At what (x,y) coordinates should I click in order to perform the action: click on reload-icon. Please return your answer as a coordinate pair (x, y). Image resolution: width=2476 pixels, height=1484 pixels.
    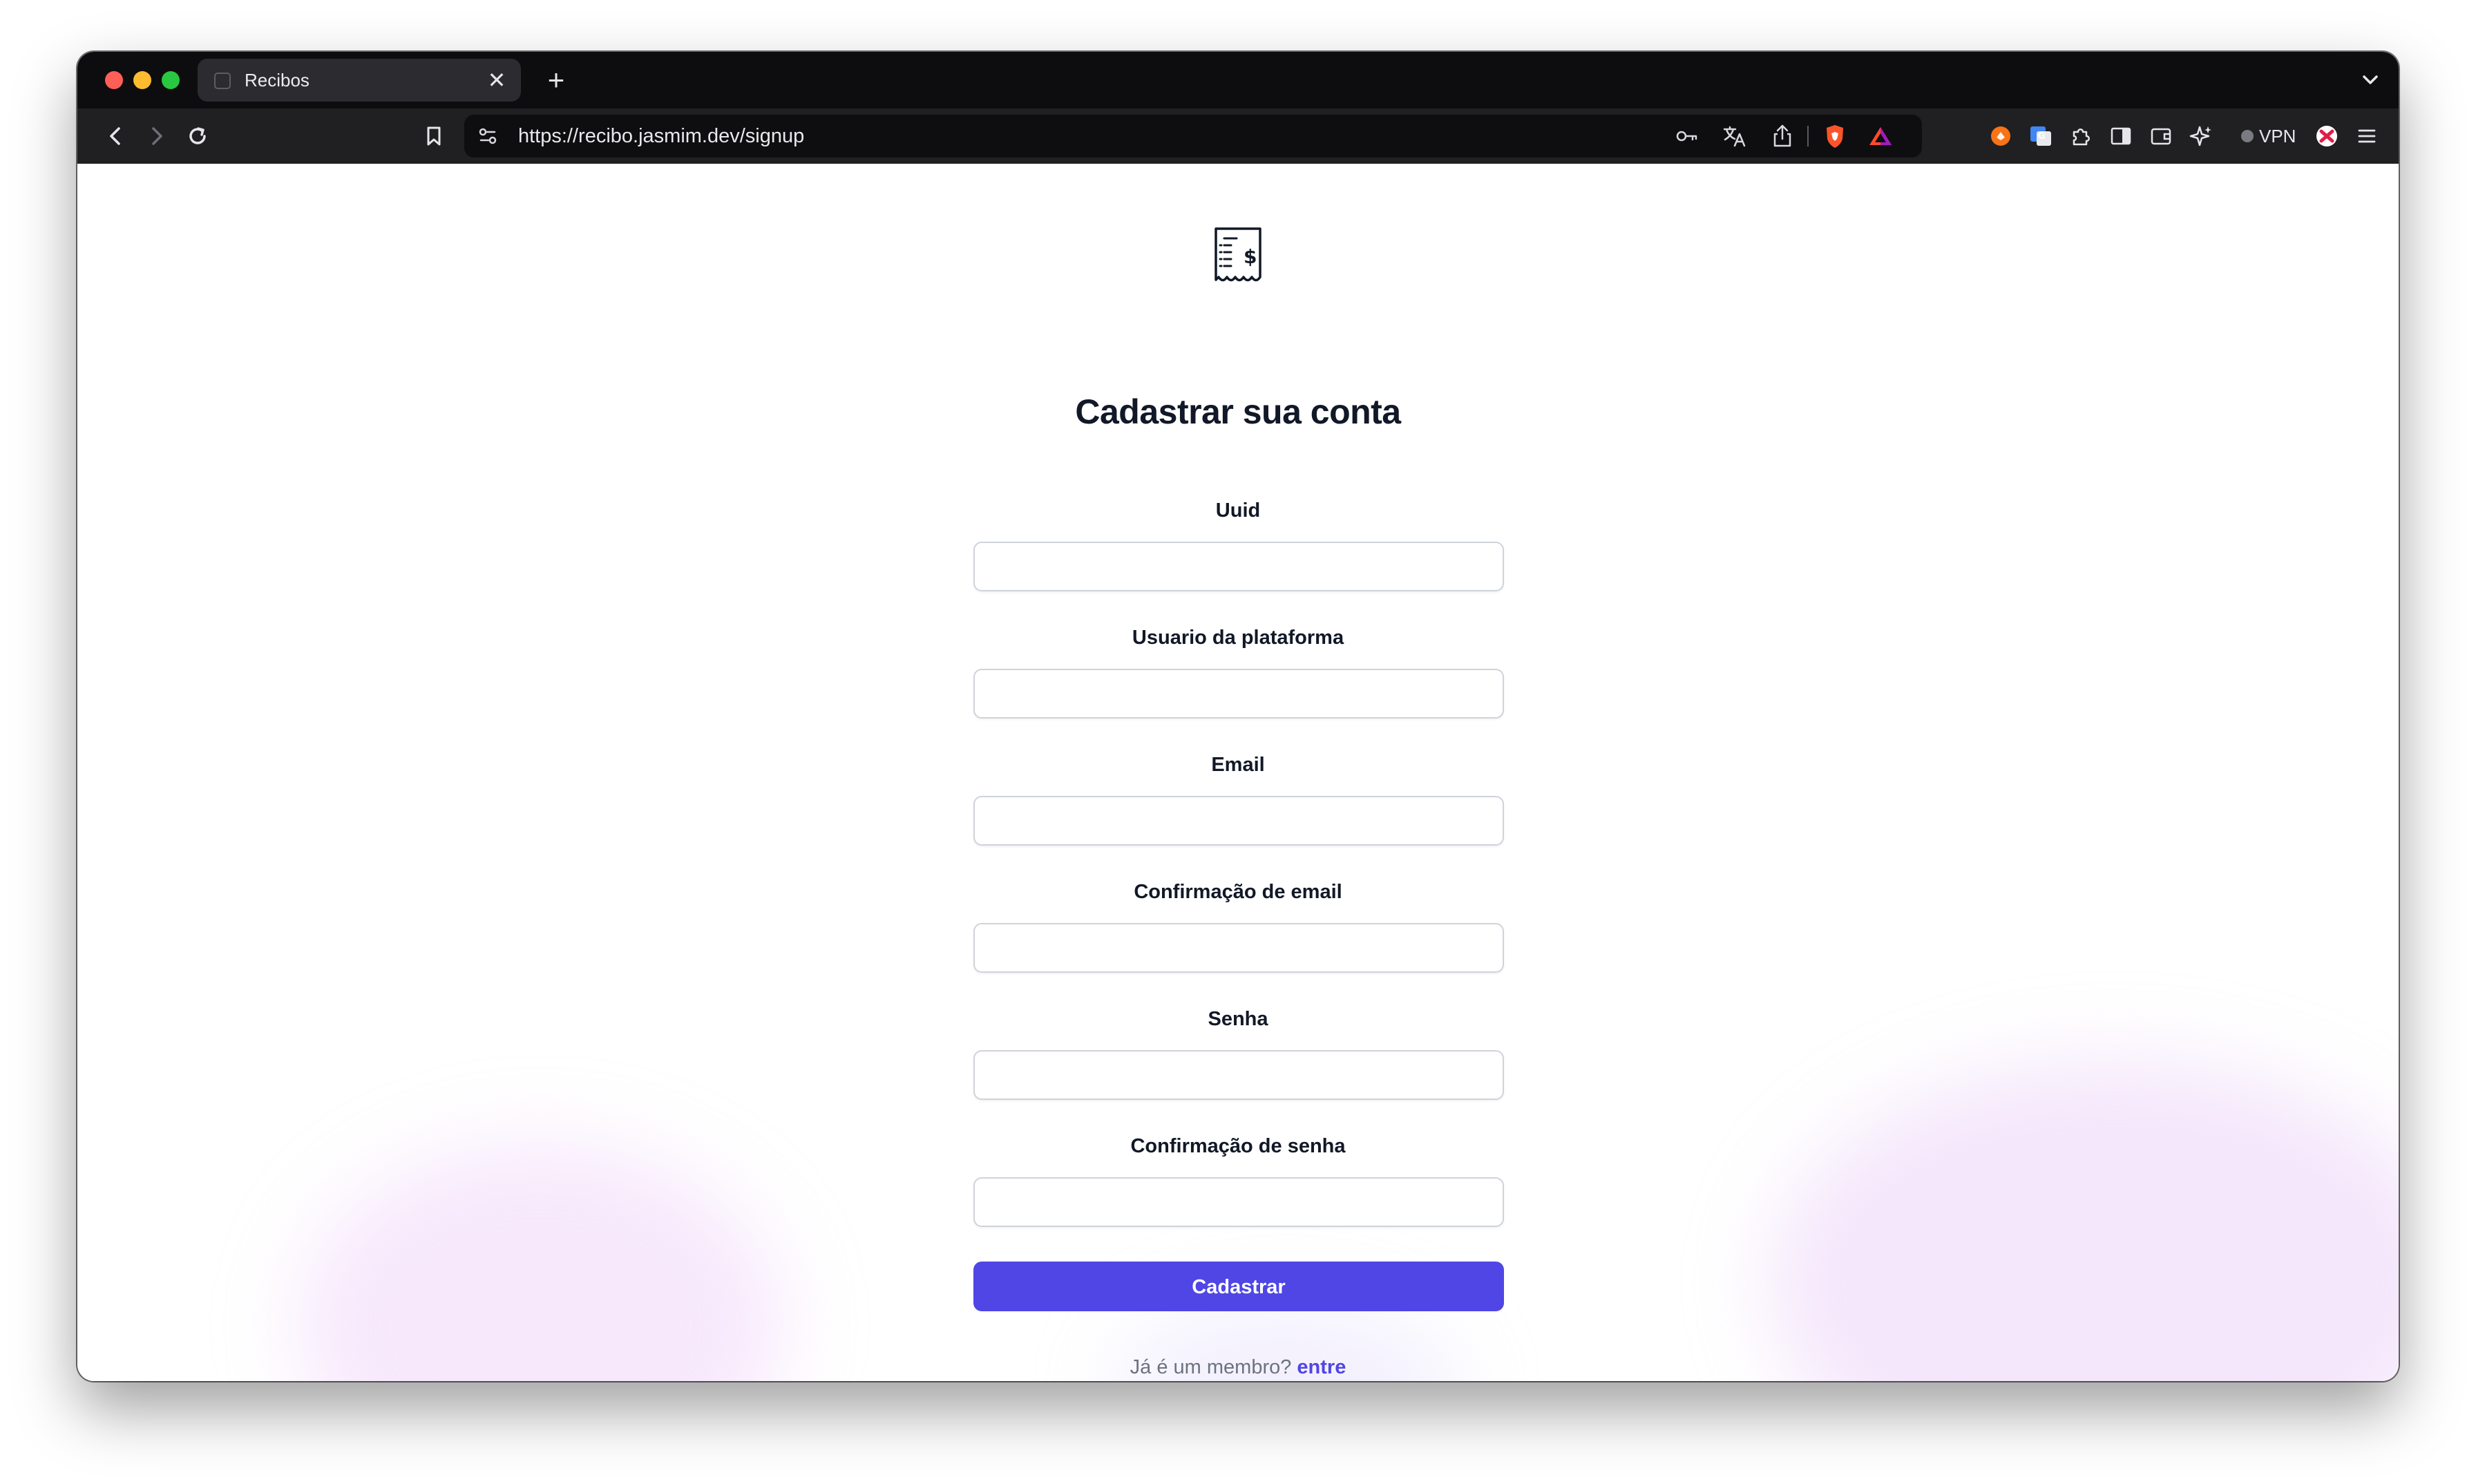
    Looking at the image, I should click on (197, 136).